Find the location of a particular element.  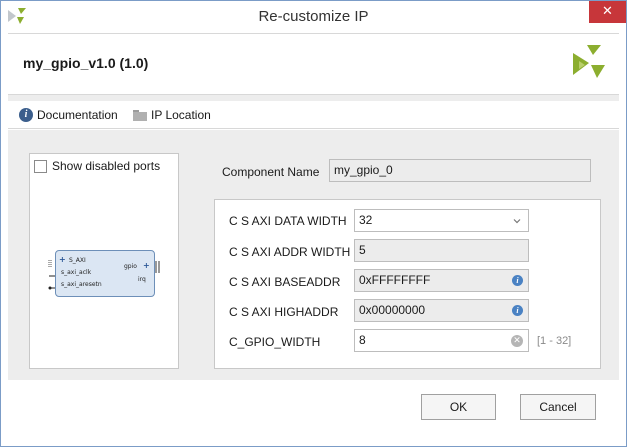

port-s-axi: S_AXI is located at coordinates (77, 260).